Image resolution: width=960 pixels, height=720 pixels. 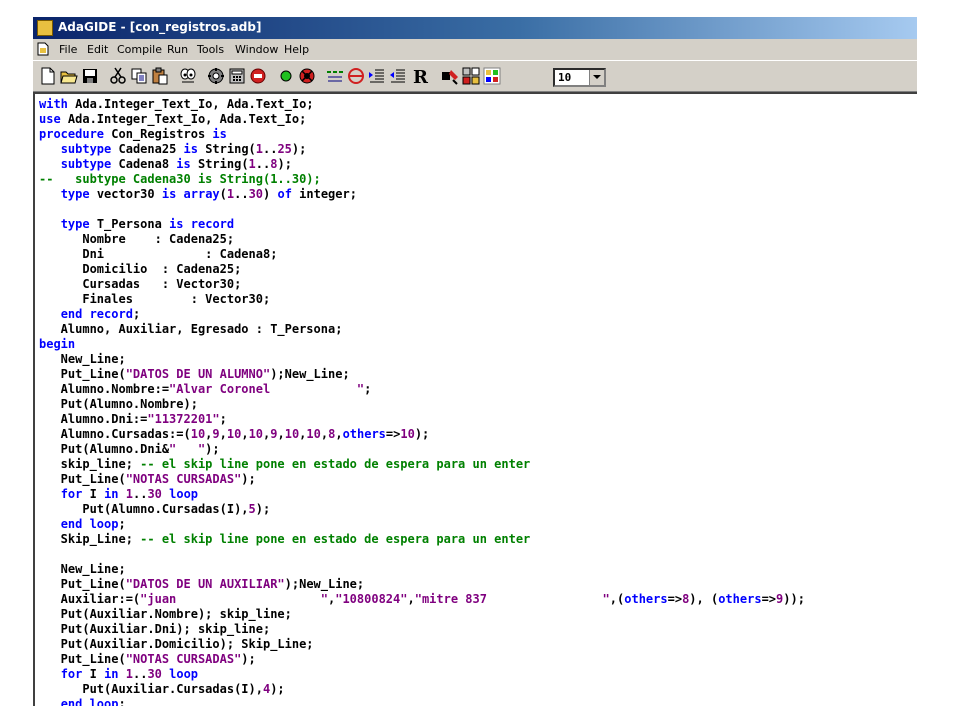 What do you see at coordinates (422, 269) in the screenshot?
I see `code-line: Domicilio : Cadena25;` at bounding box center [422, 269].